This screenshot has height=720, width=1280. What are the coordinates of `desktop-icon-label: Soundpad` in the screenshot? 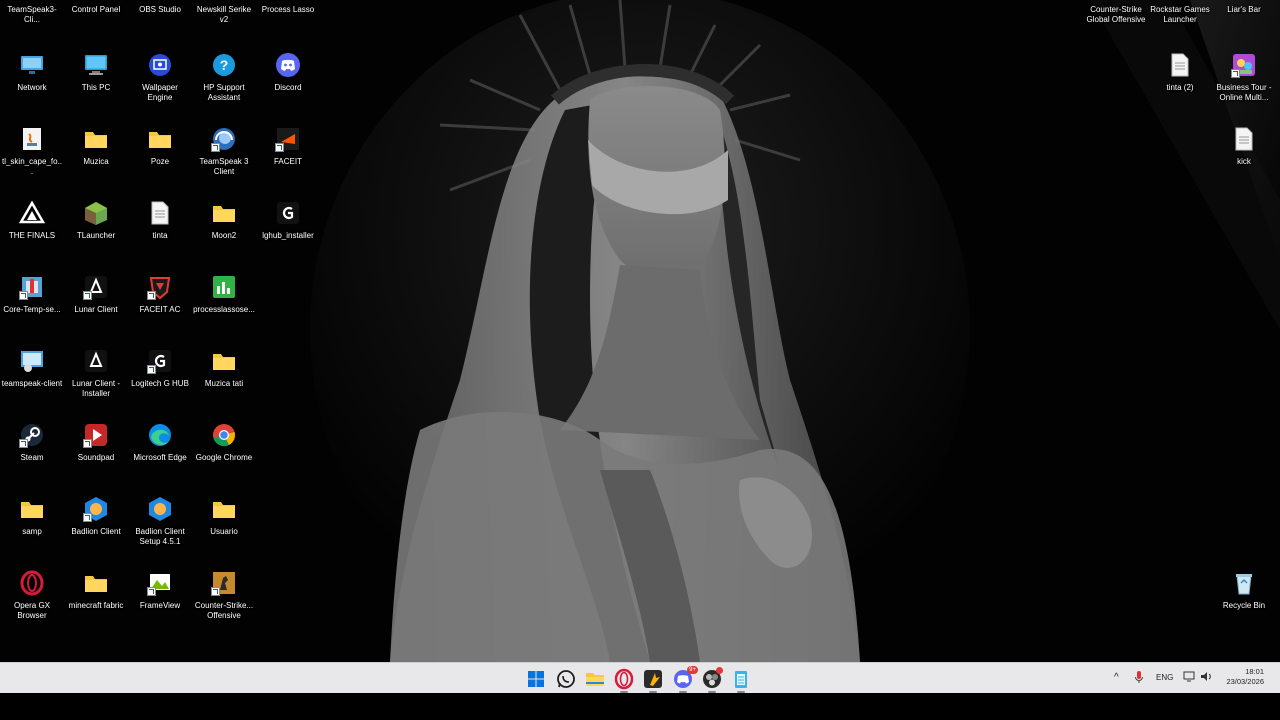 It's located at (96, 457).